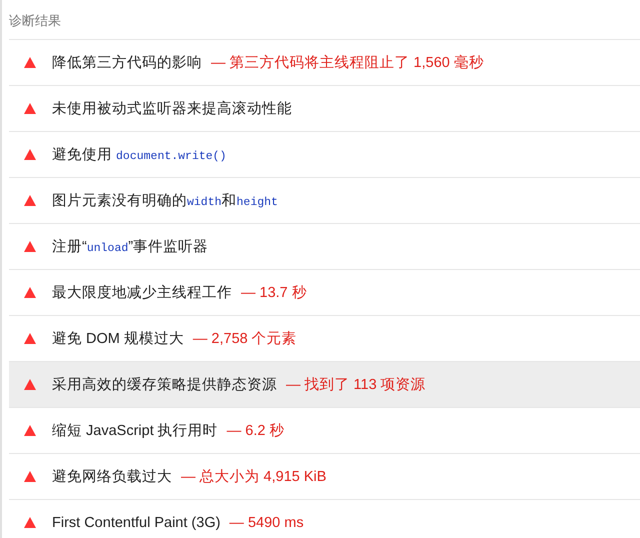 The image size is (640, 538). I want to click on audit-detail: — 第三方代码将主线程阻止了 1,560 毫秒, so click(347, 63).